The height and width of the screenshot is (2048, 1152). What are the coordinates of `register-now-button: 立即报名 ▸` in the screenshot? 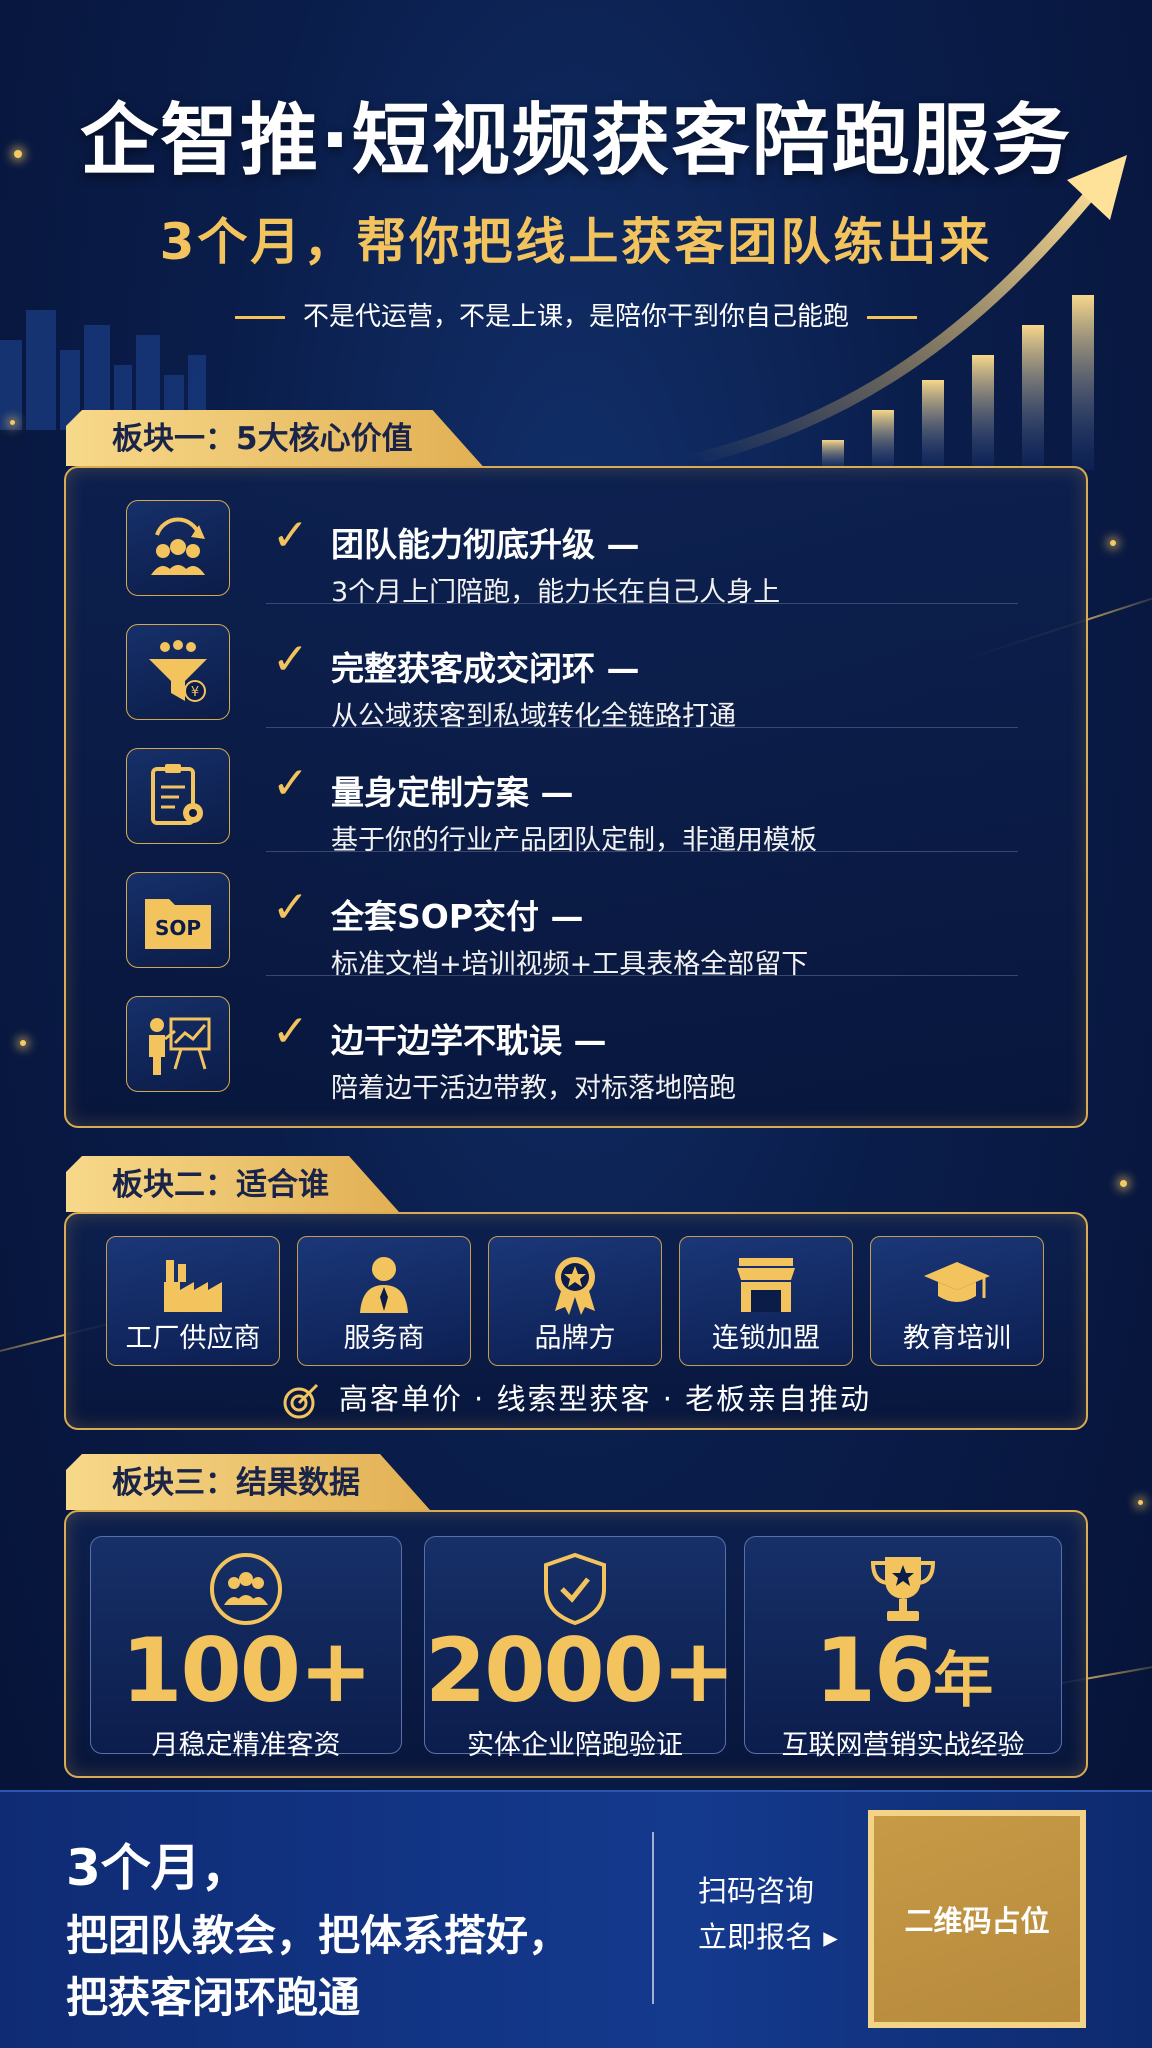 It's located at (768, 1935).